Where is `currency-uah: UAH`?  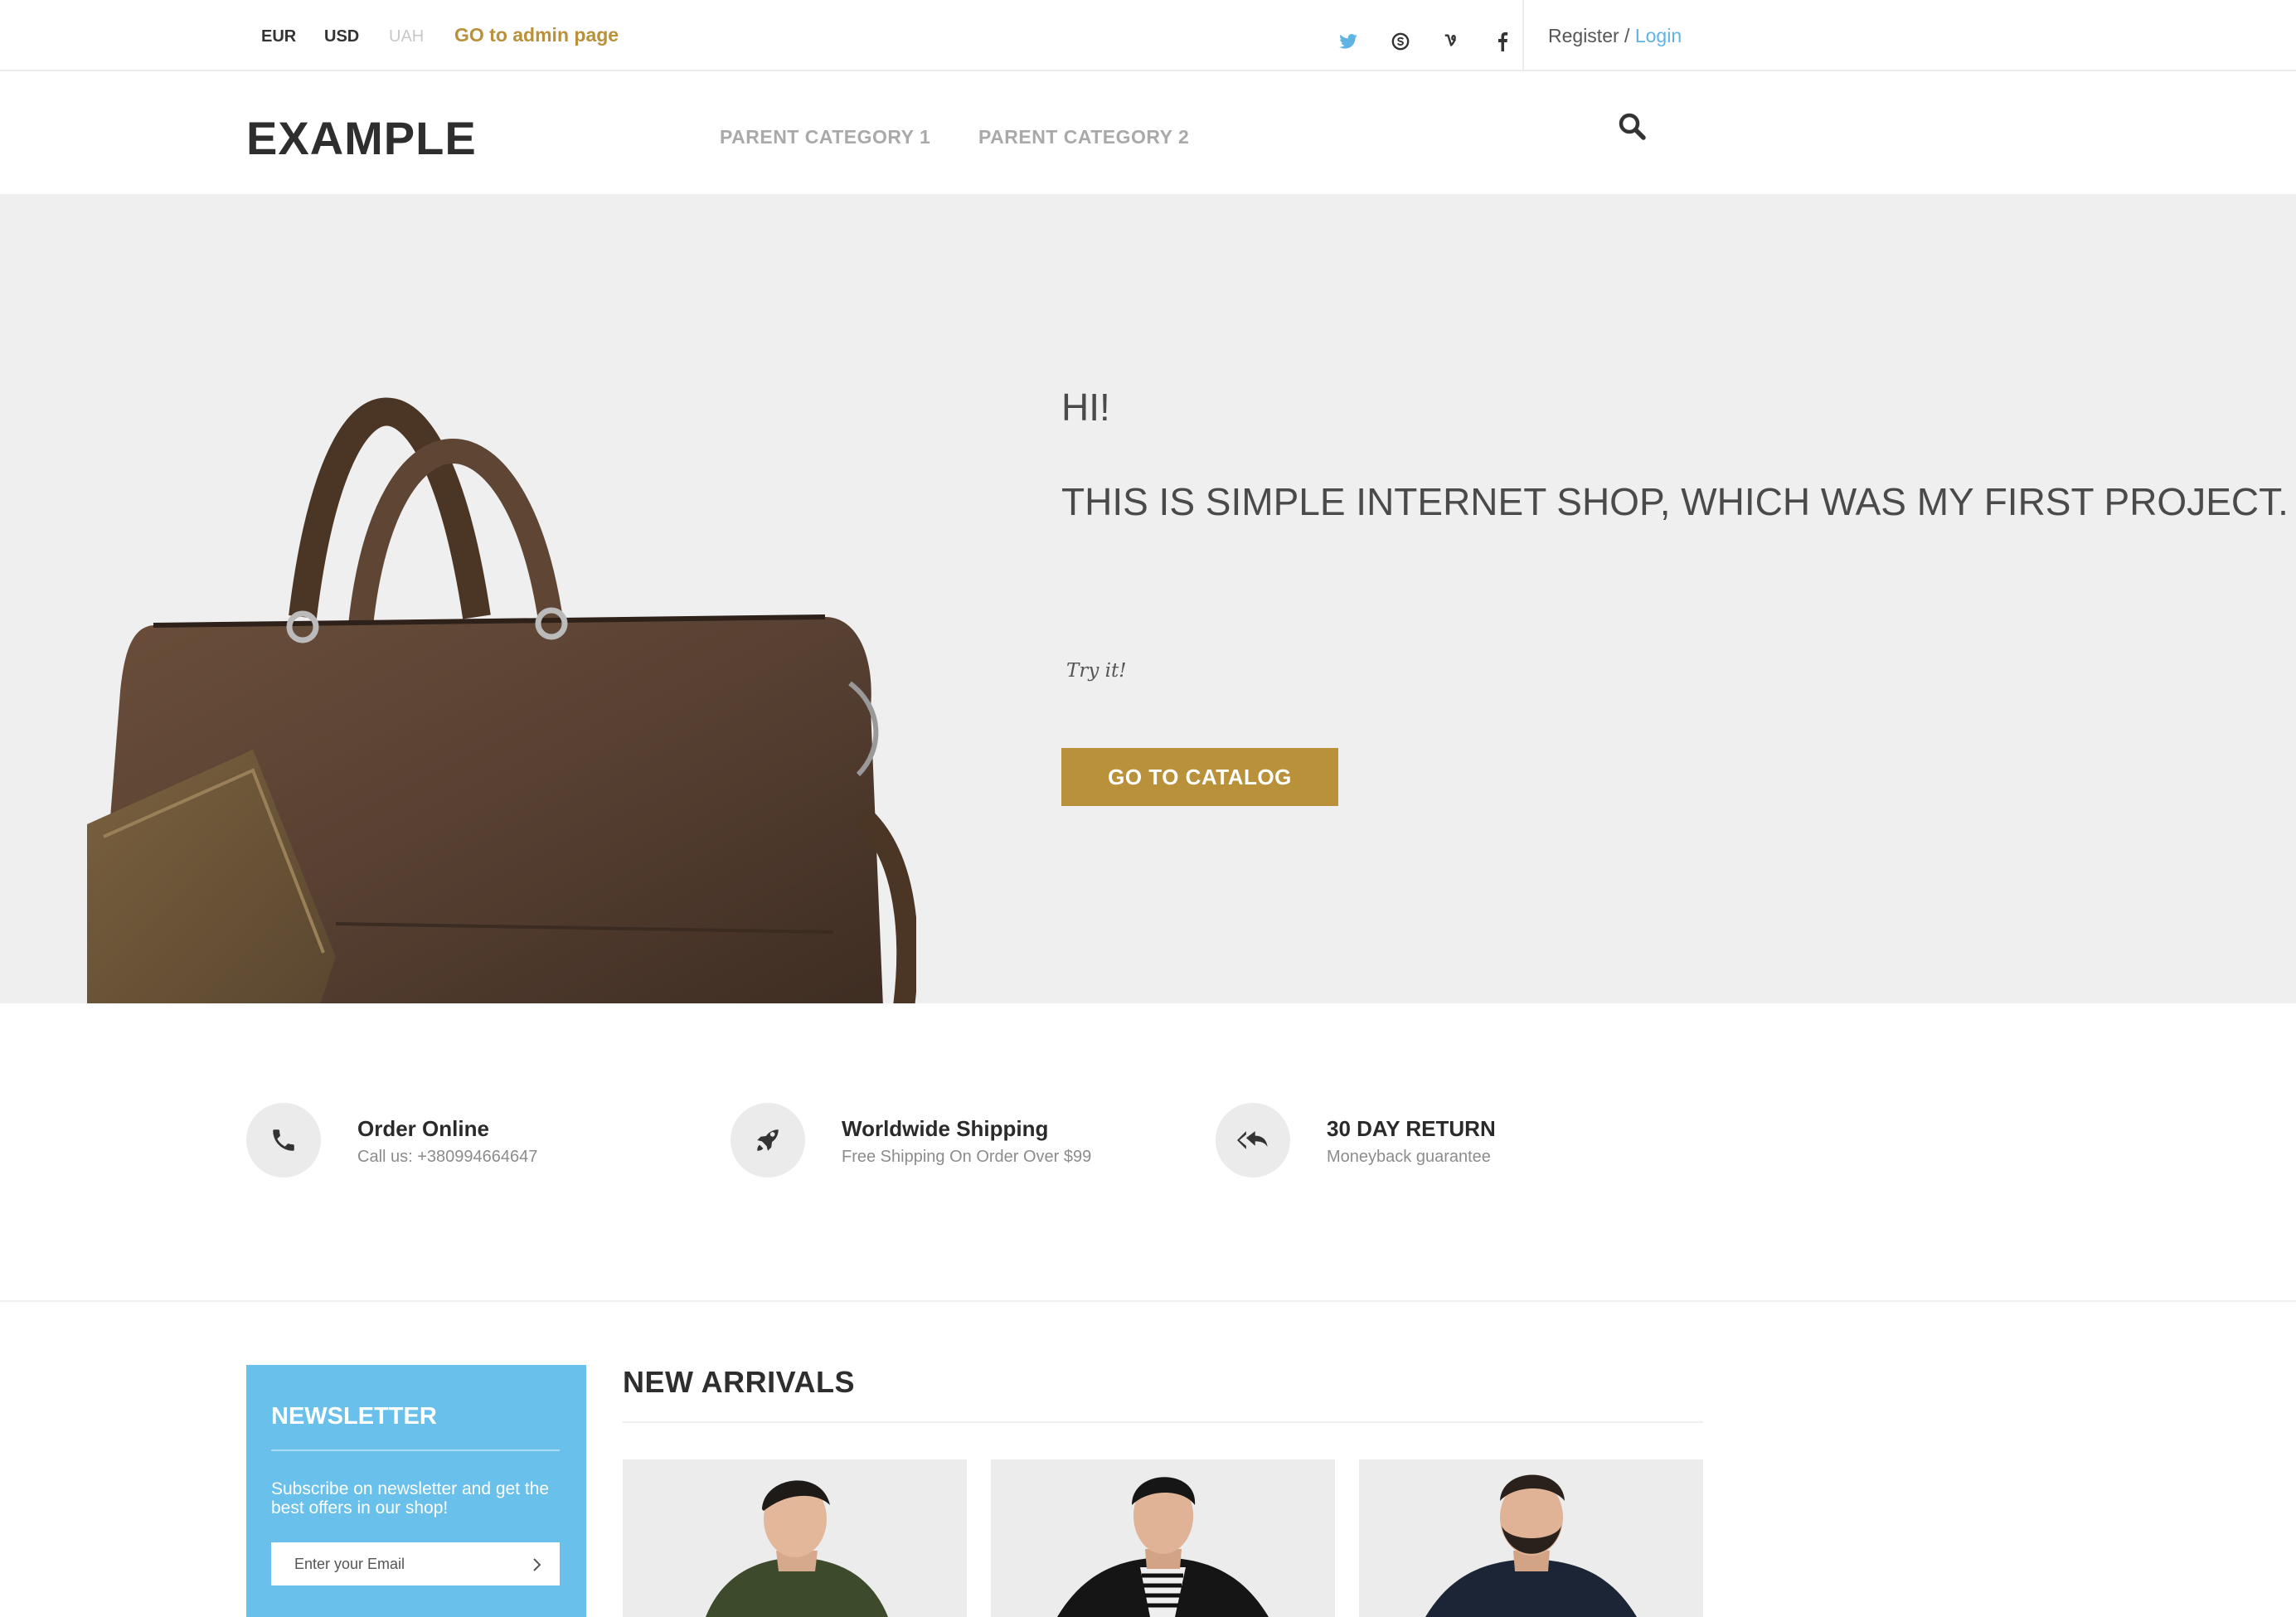
currency-uah: UAH is located at coordinates (407, 36).